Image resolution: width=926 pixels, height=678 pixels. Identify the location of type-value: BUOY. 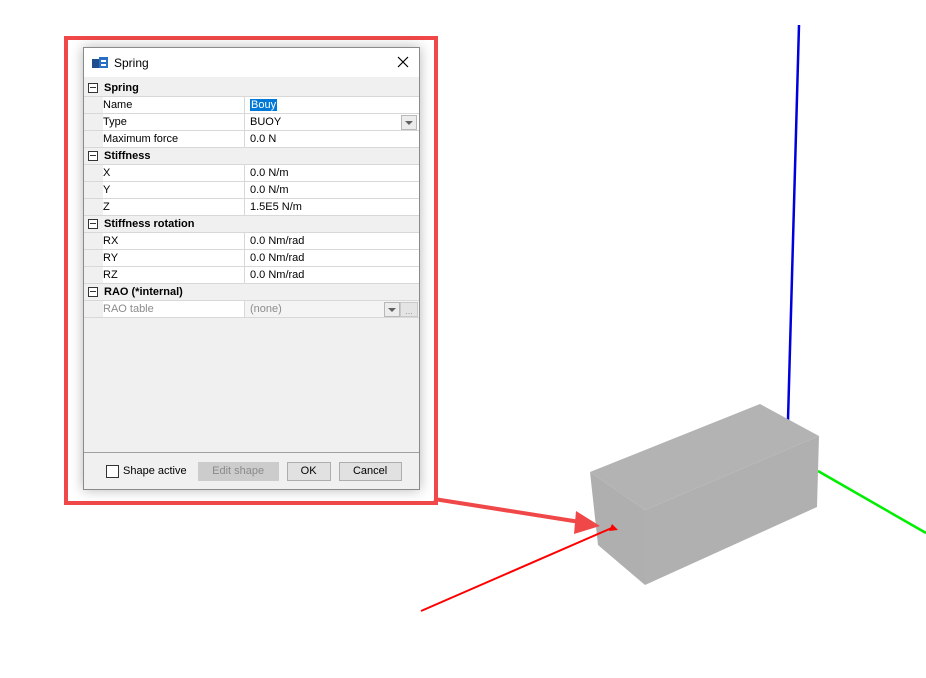
(266, 122).